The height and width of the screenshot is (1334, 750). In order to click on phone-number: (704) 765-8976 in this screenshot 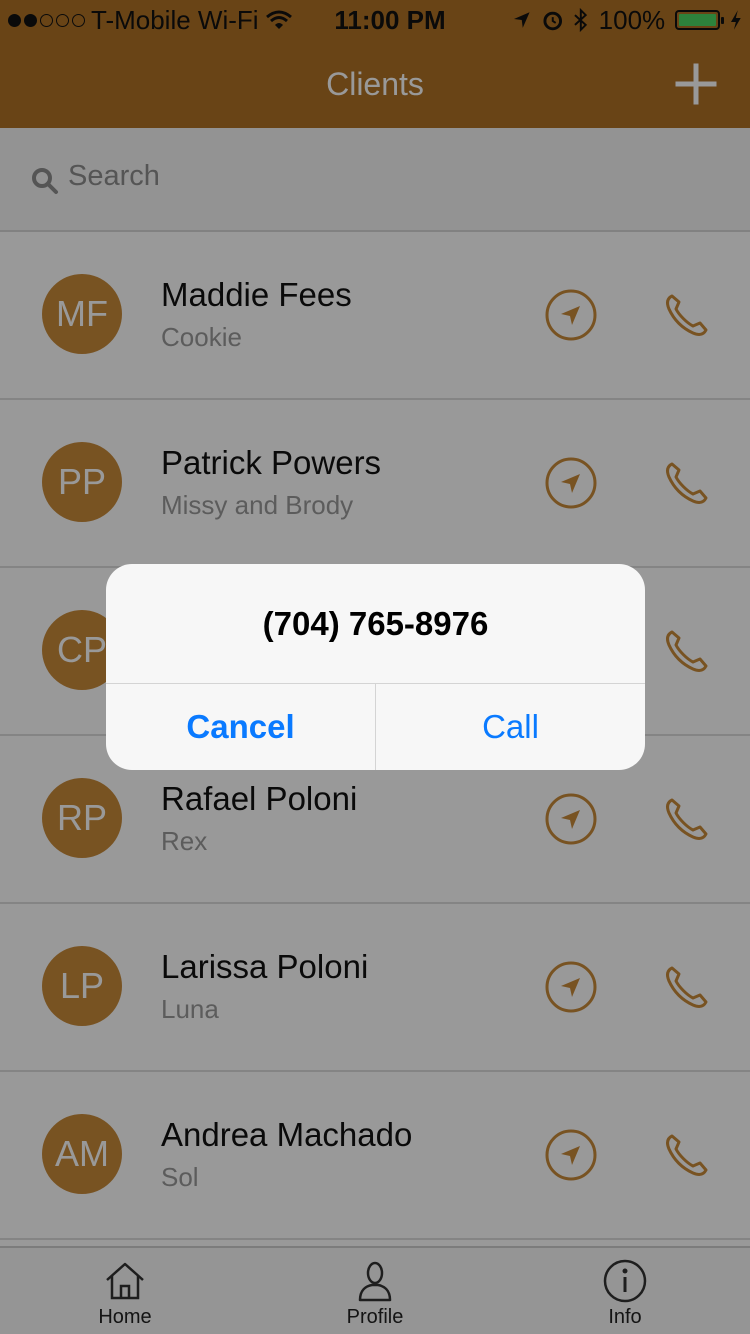, I will do `click(375, 624)`.